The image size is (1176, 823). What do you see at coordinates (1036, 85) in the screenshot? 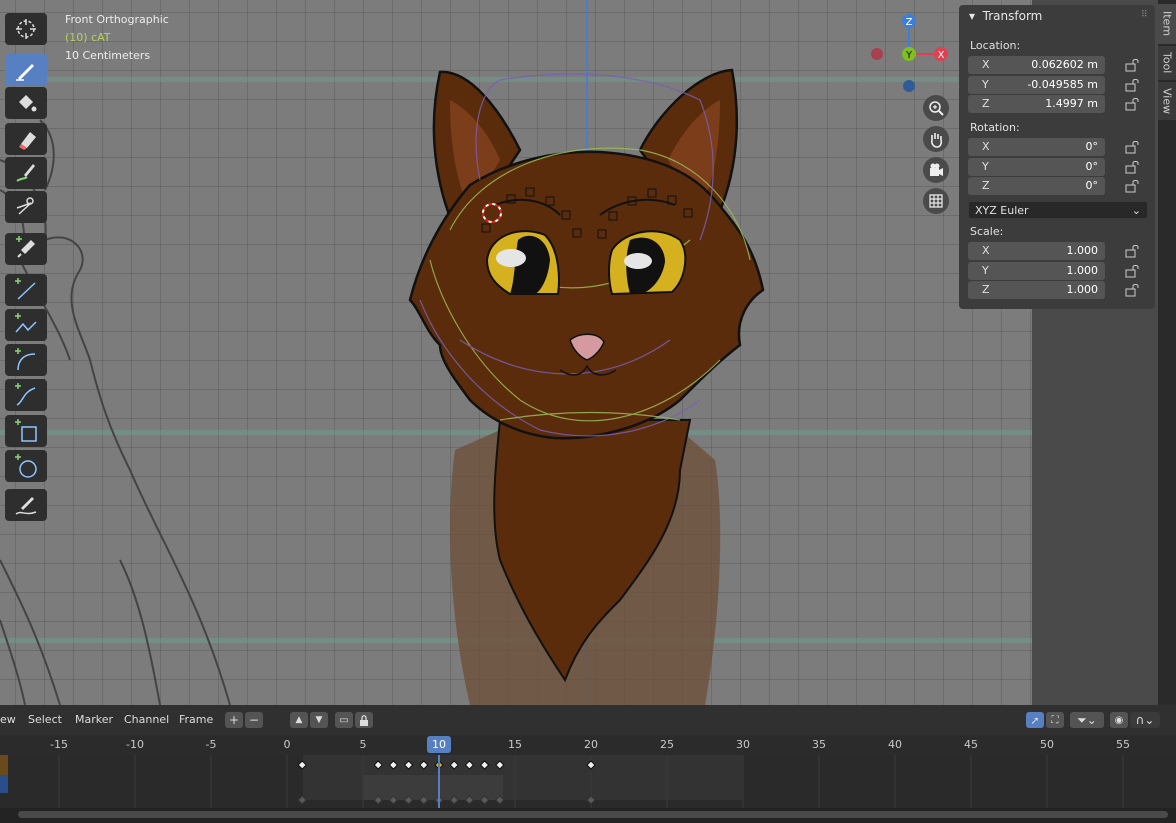
I see `location-y-field: Y -0.049585 m` at bounding box center [1036, 85].